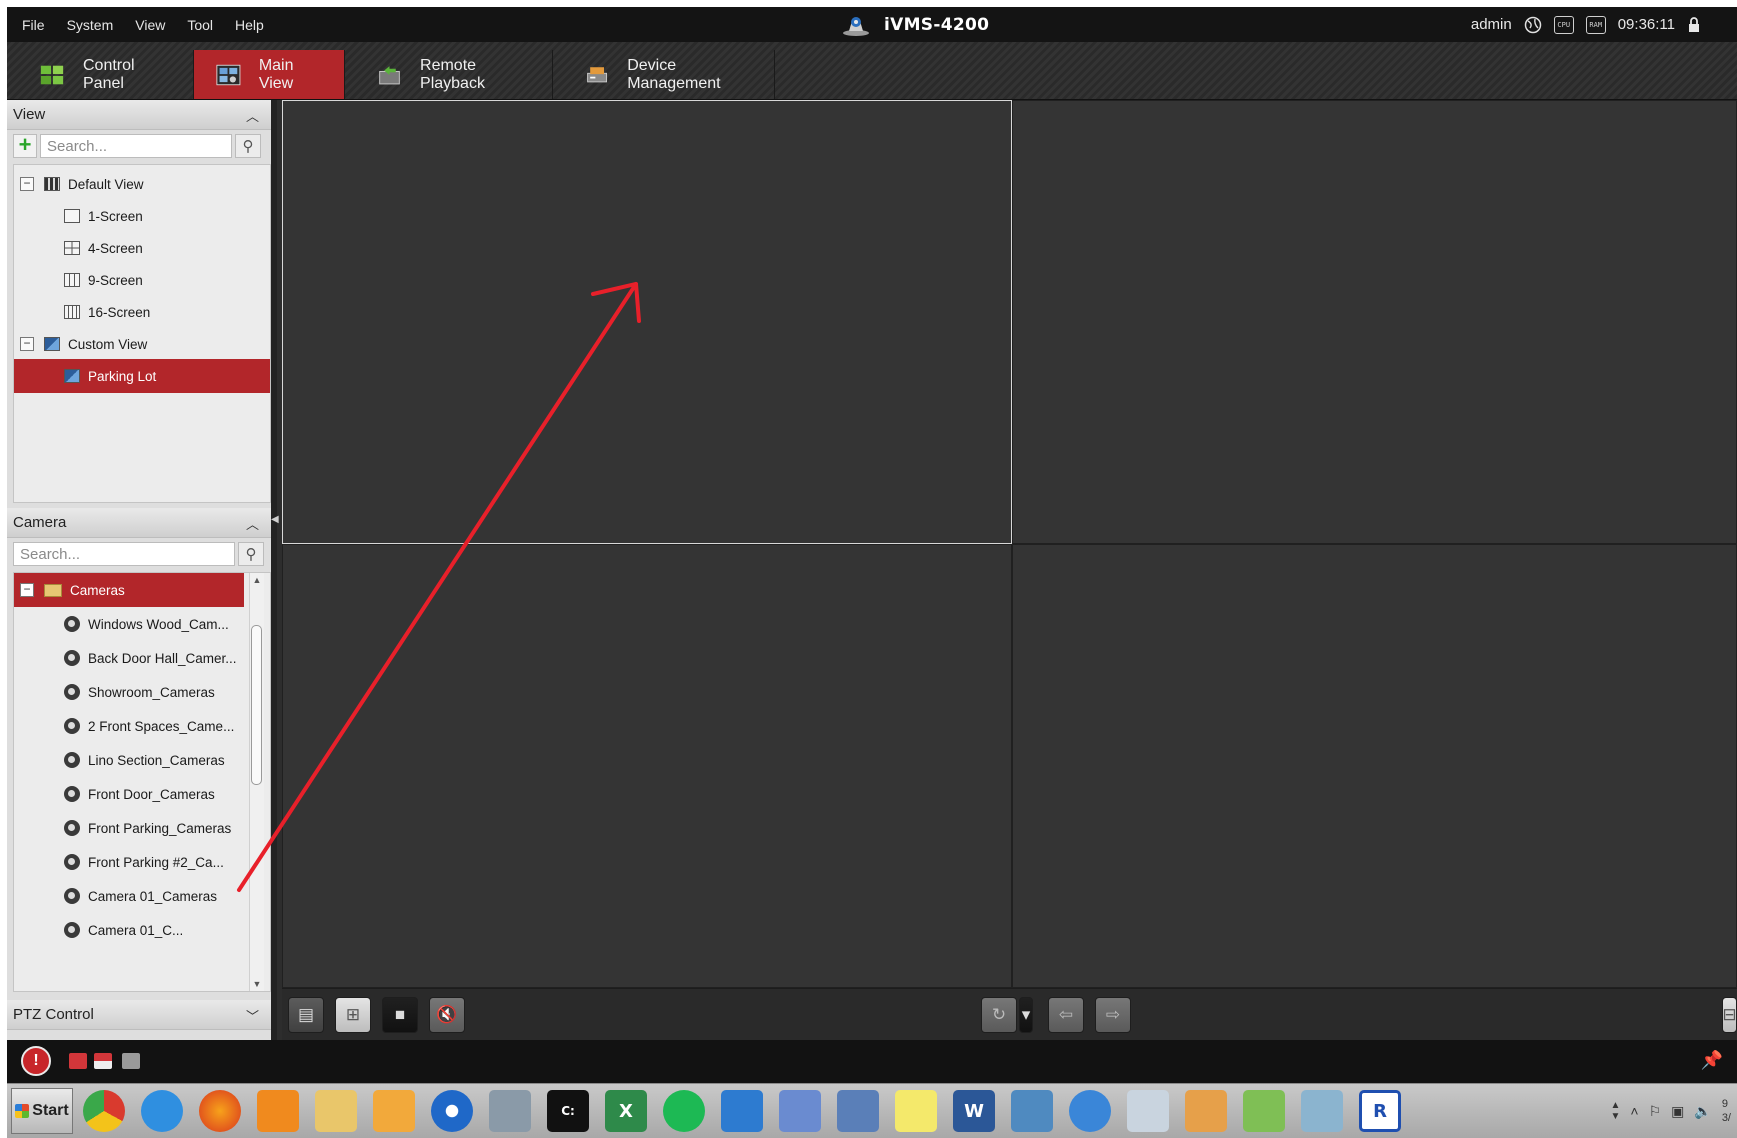  What do you see at coordinates (974, 1111) in the screenshot?
I see `word-icon: W` at bounding box center [974, 1111].